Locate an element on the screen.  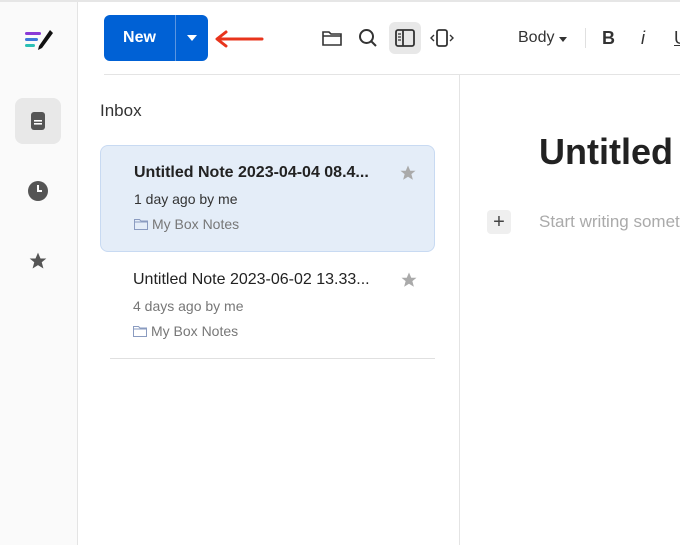
toggle-sidebar-button is located at coordinates (405, 38).